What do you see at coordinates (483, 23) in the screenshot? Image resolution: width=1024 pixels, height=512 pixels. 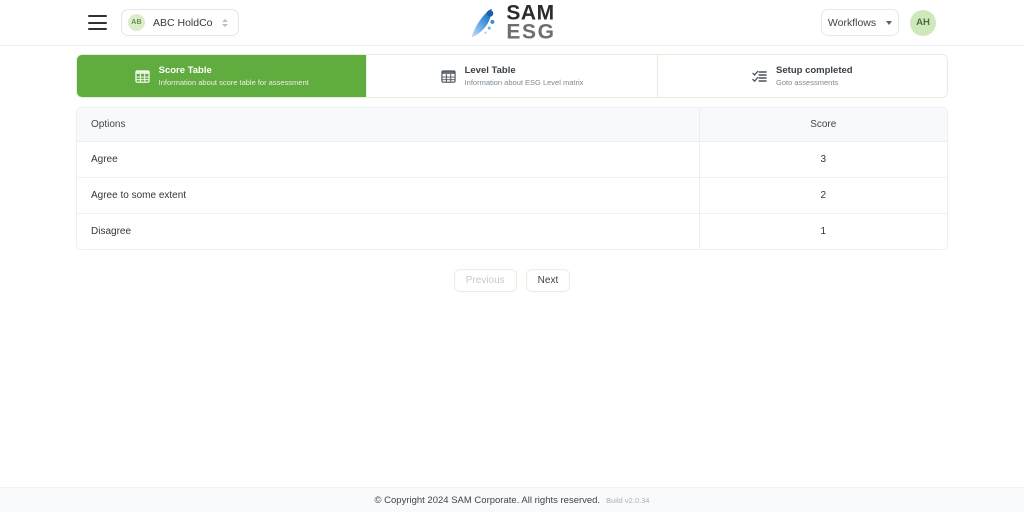 I see `sam-swoosh-logo-icon` at bounding box center [483, 23].